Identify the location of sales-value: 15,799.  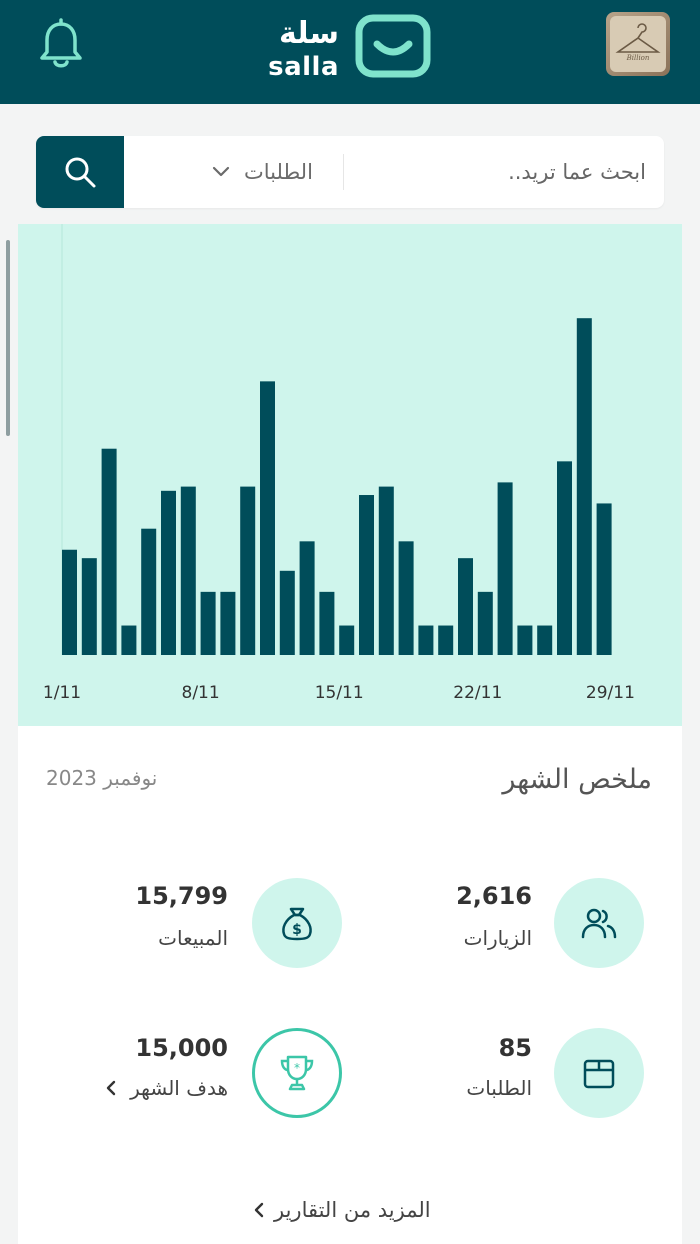
(181, 896).